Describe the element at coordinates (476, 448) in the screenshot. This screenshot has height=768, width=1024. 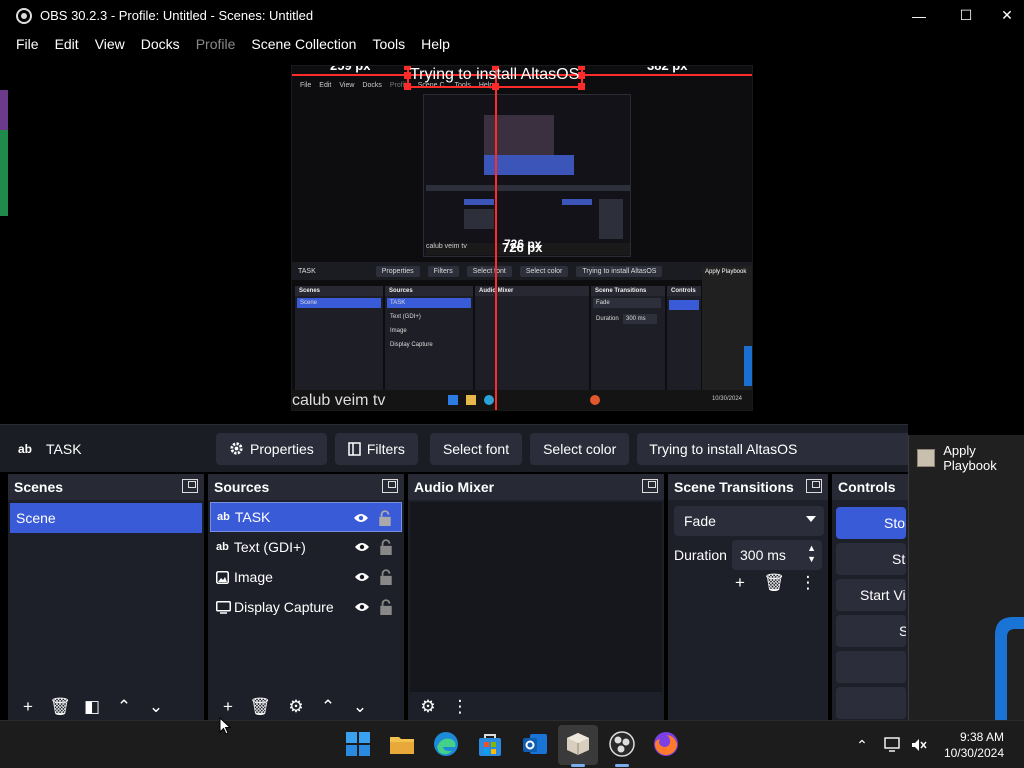
I see `select-font-button: Select font` at that location.